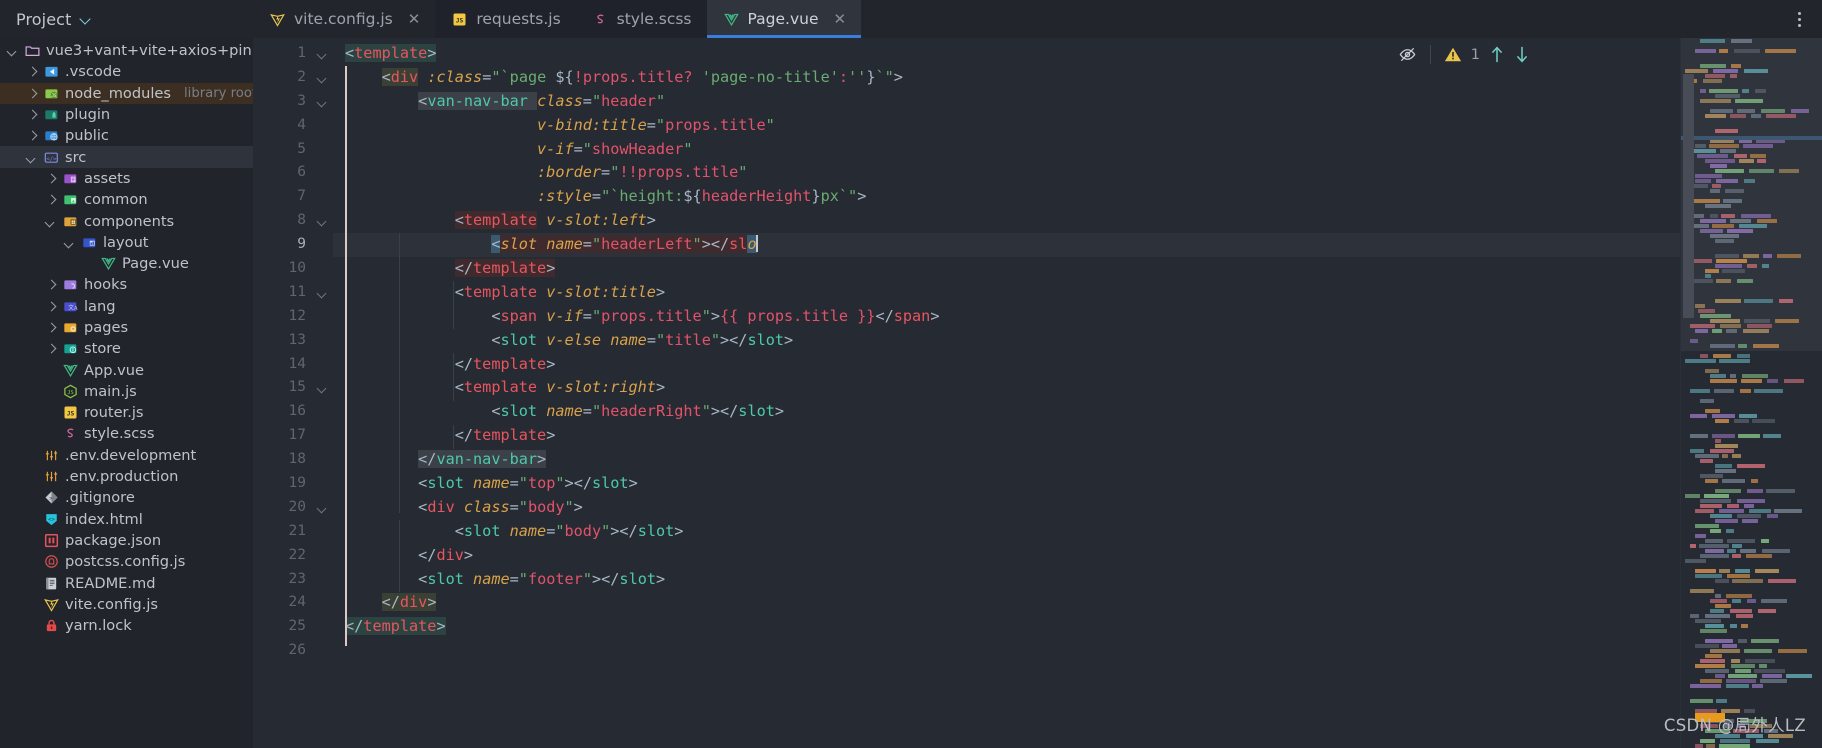  I want to click on tree-item-appvue: App.vue, so click(126, 369).